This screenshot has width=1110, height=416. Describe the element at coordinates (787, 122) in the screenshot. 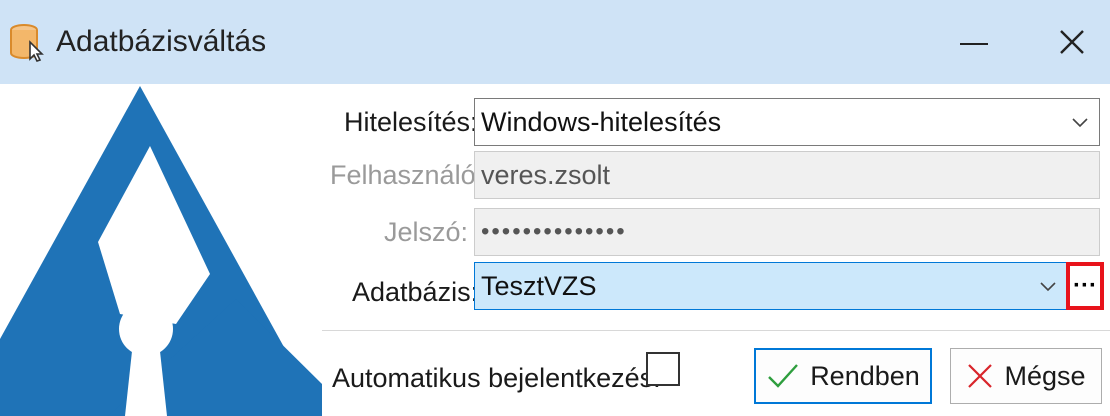

I see `auth-combobox: Windows-hitelesítés` at that location.